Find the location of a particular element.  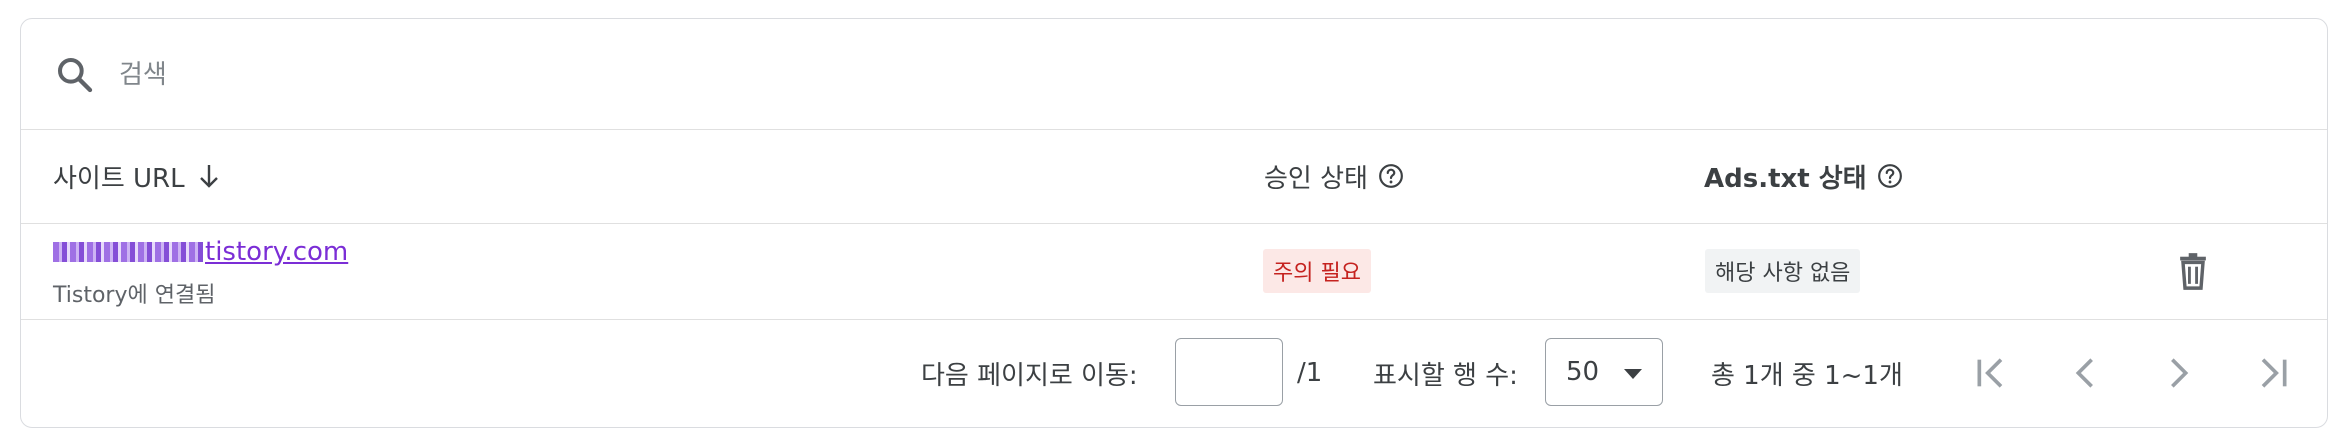

total-pages-text: /1 is located at coordinates (1310, 373).